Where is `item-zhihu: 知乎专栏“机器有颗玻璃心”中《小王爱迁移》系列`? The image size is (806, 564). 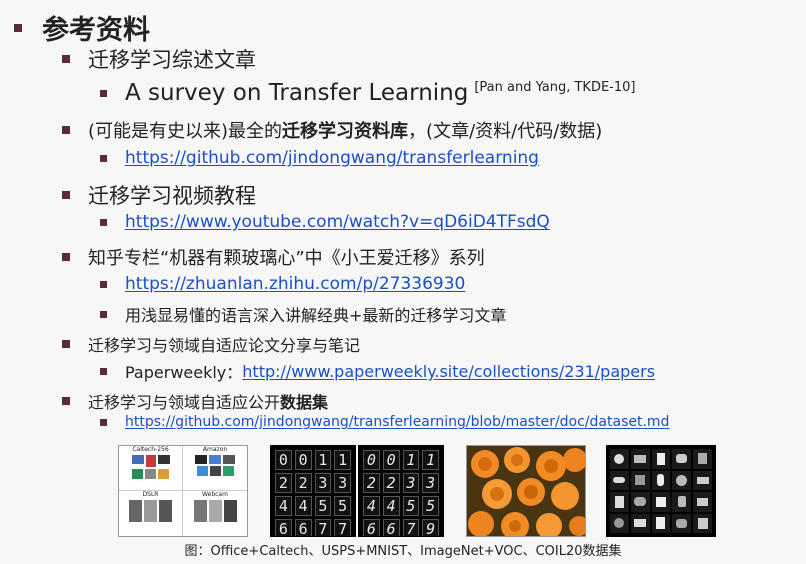 item-zhihu: 知乎专栏“机器有颗玻璃心”中《小王爱迁移》系列 is located at coordinates (273, 257).